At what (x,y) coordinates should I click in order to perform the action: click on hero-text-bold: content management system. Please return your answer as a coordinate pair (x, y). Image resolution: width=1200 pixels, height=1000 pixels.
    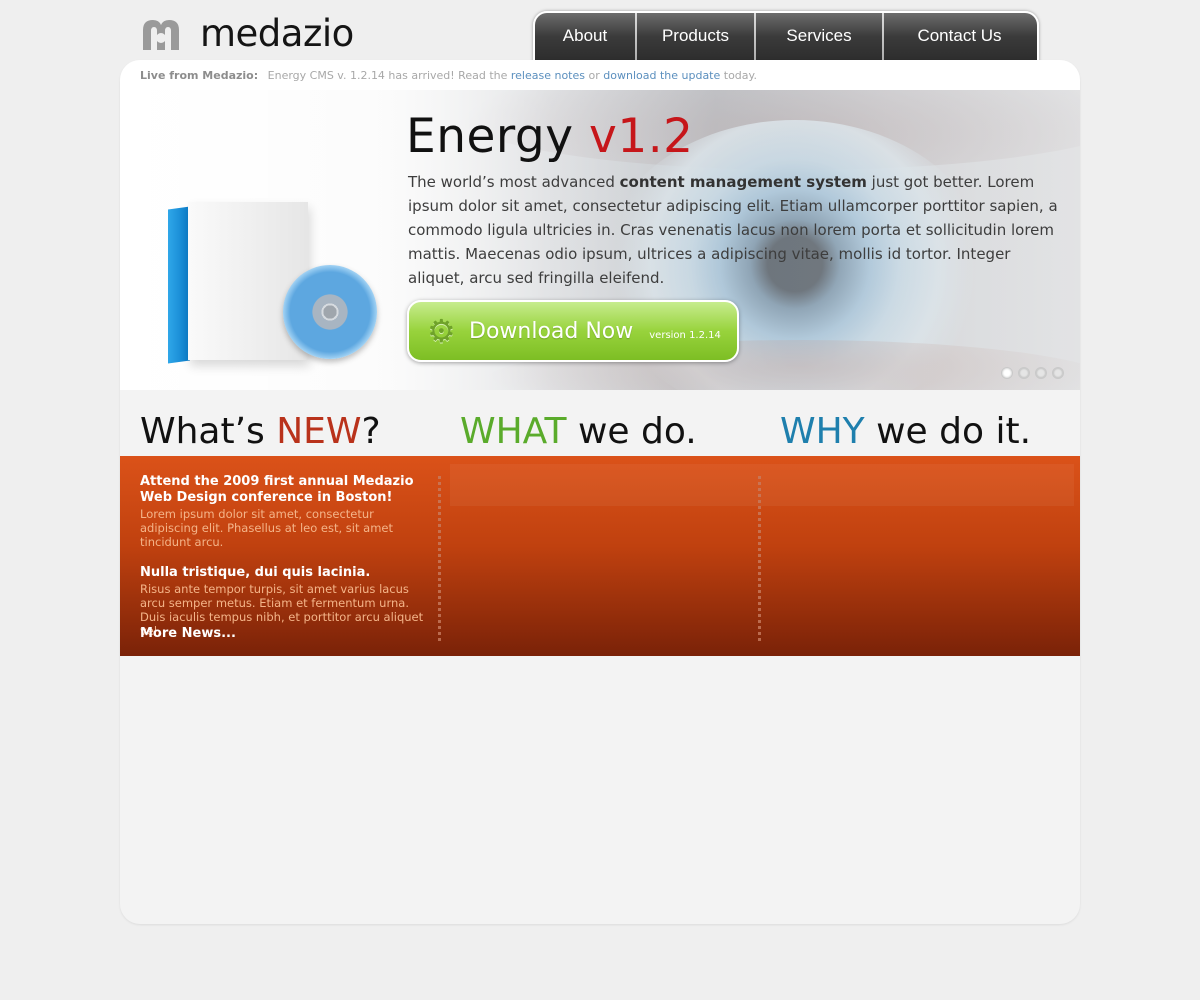
    Looking at the image, I should click on (743, 182).